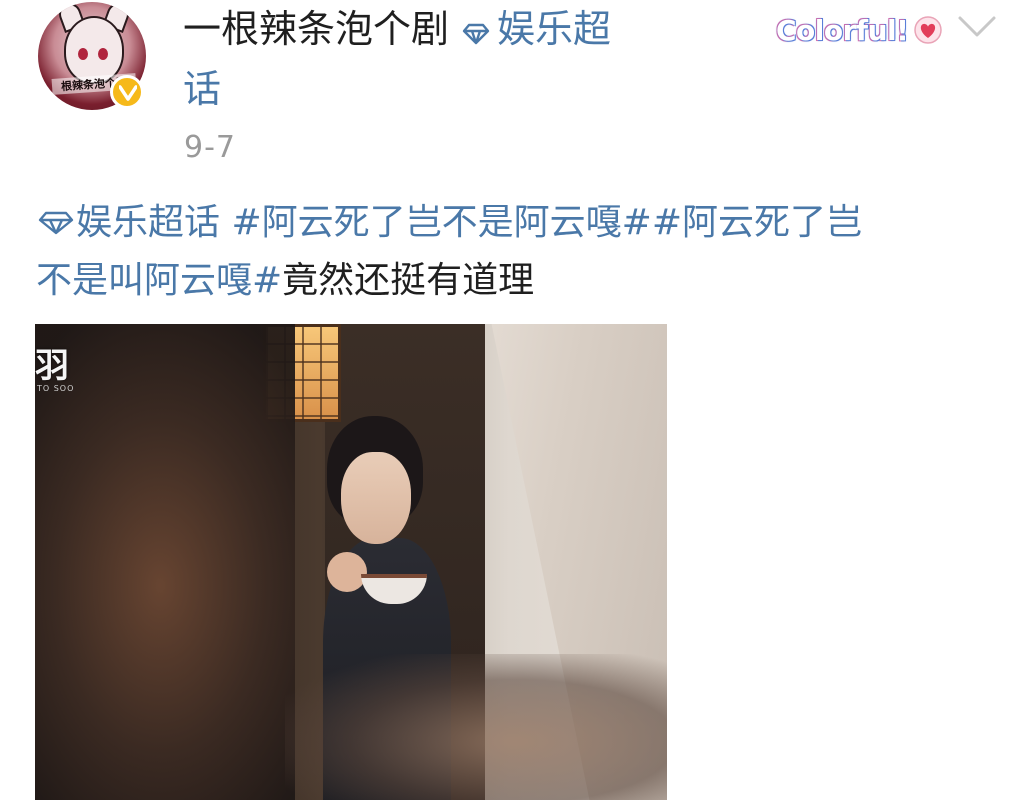 The image size is (1024, 803). Describe the element at coordinates (210, 147) in the screenshot. I see `post-date: 9-7` at that location.